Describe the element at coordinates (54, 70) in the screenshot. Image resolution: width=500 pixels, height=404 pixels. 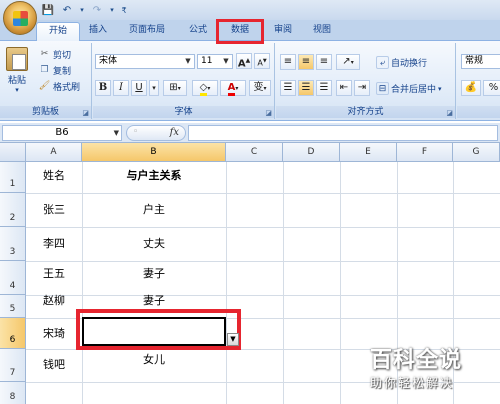
I see `copy-button: ❐ 复制` at that location.